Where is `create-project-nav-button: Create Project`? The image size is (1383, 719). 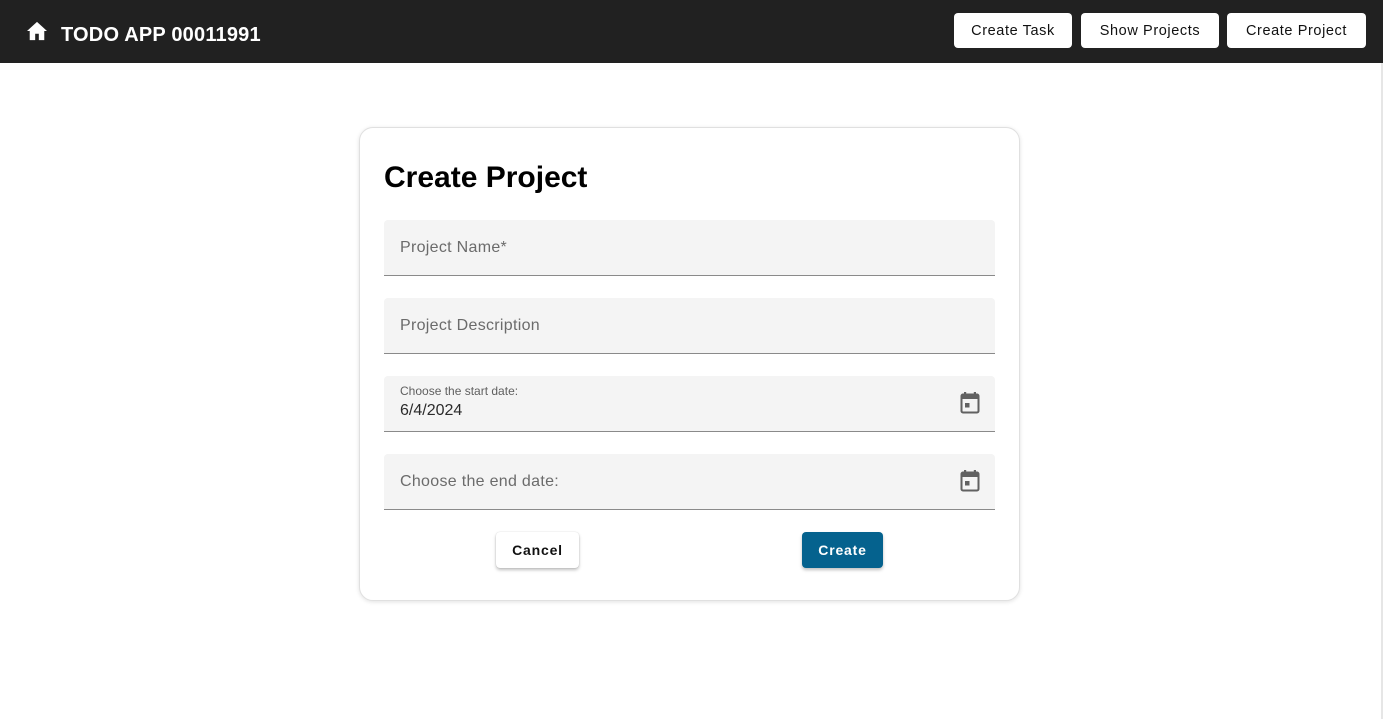 create-project-nav-button: Create Project is located at coordinates (1296, 30).